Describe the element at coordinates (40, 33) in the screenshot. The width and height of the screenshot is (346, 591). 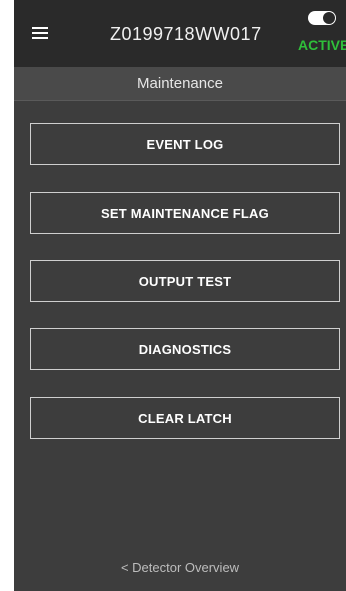
I see `hamburger-menu-icon` at that location.